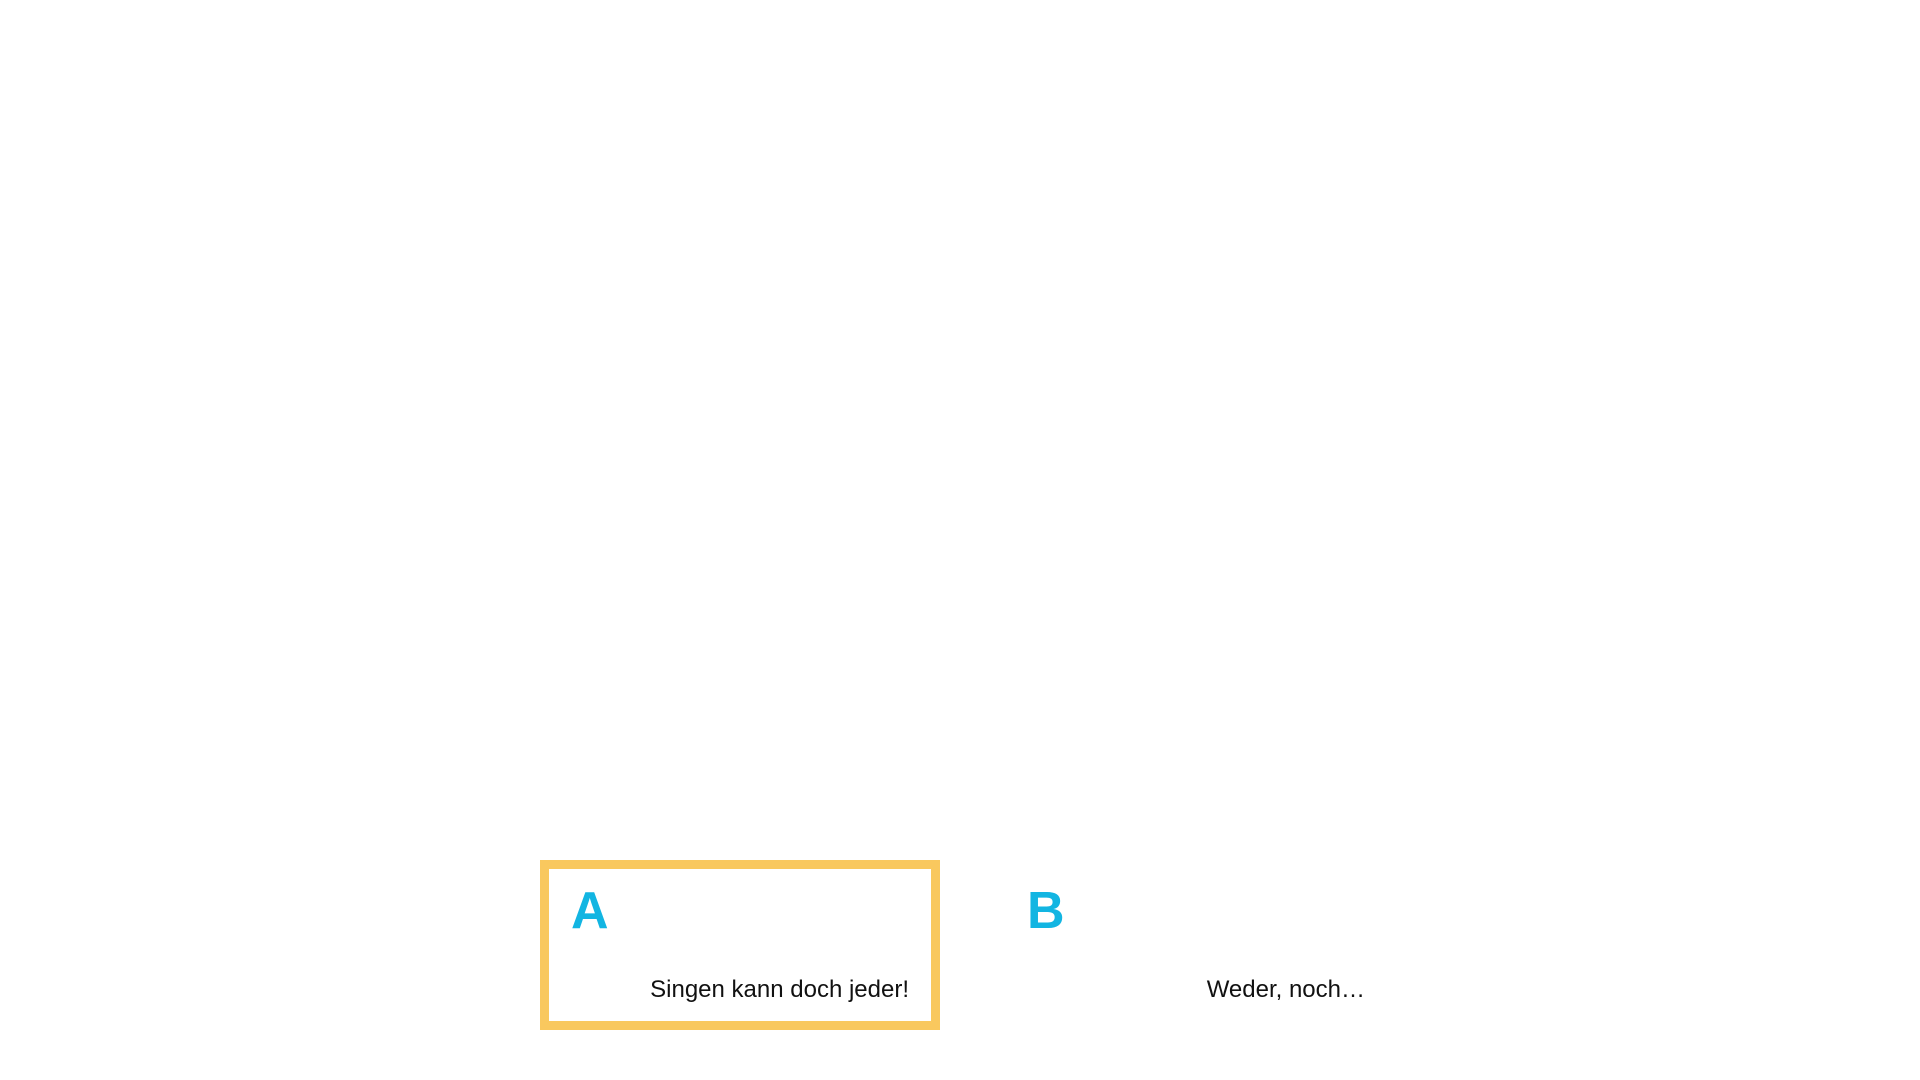 The width and height of the screenshot is (1920, 1080). What do you see at coordinates (779, 990) in the screenshot?
I see `option-text-a: Singen kann doch jeder!` at bounding box center [779, 990].